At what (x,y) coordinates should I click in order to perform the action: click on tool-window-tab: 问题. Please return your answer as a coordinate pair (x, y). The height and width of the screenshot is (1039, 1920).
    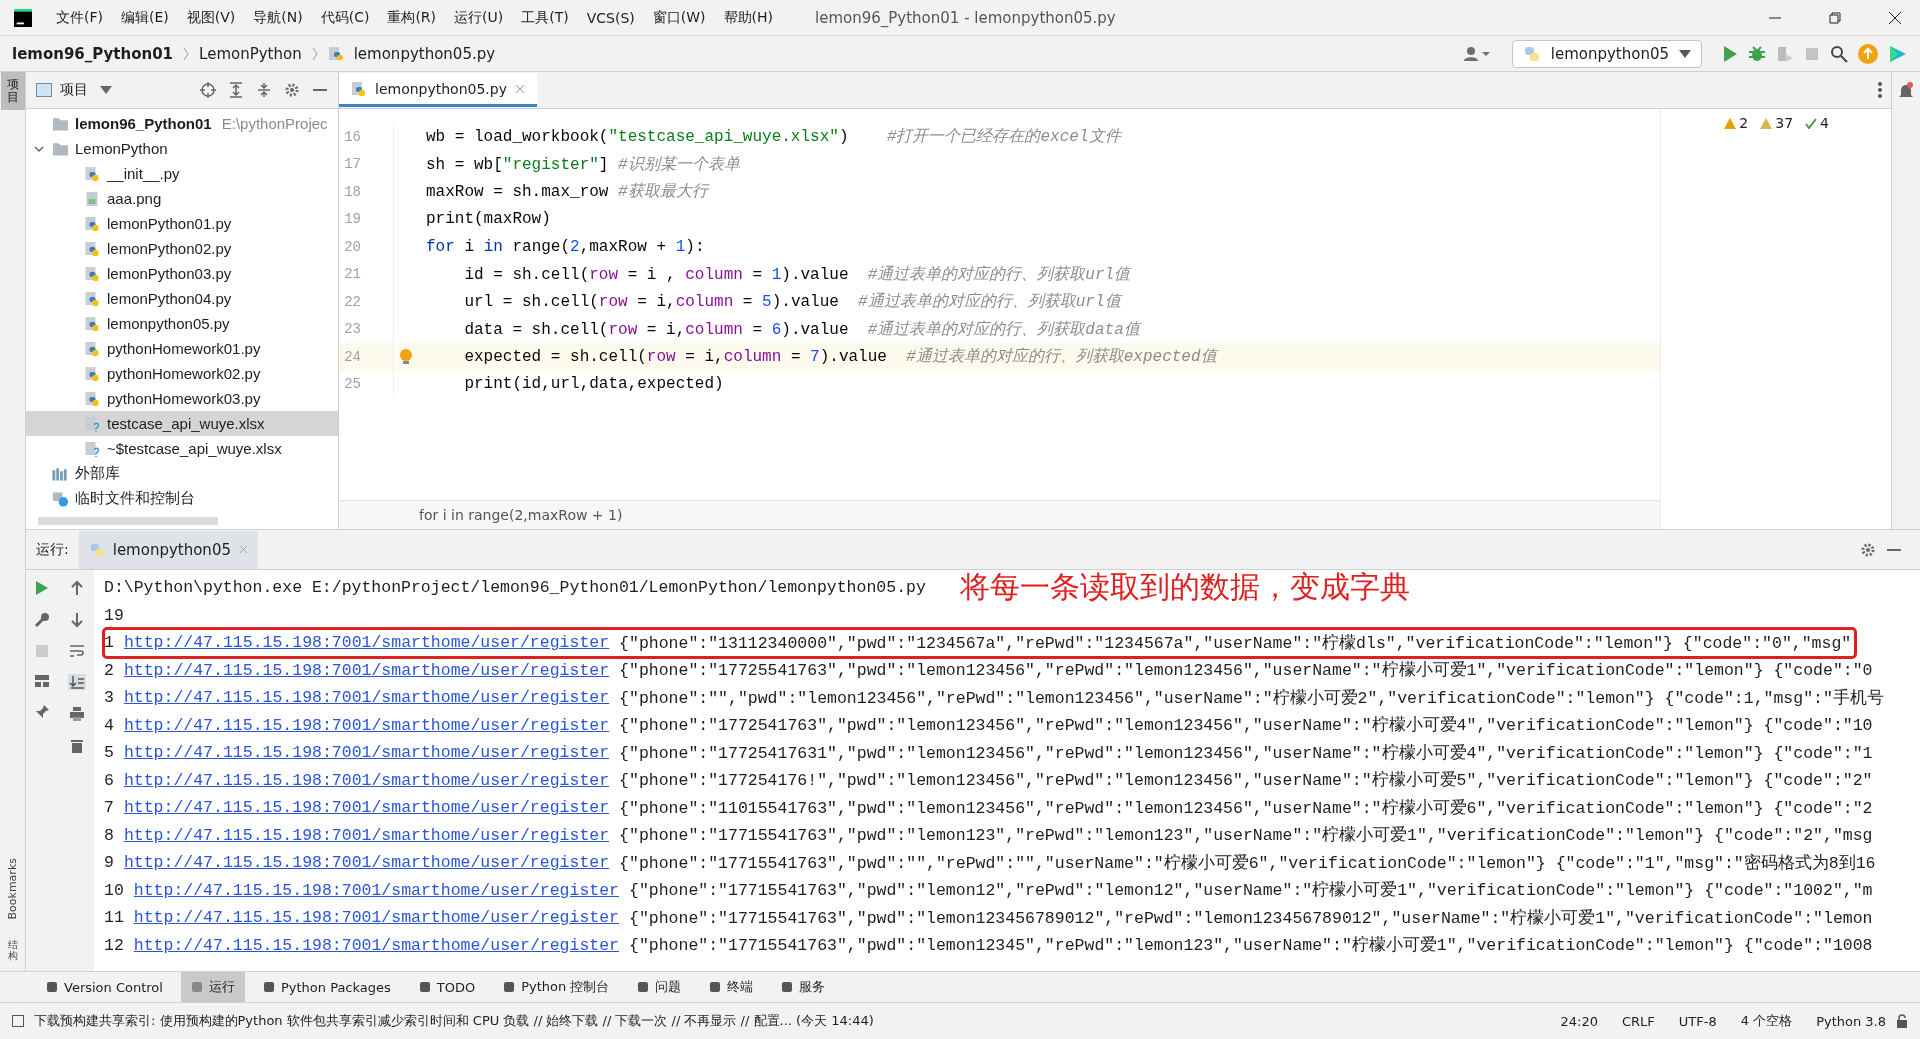
    Looking at the image, I should click on (659, 987).